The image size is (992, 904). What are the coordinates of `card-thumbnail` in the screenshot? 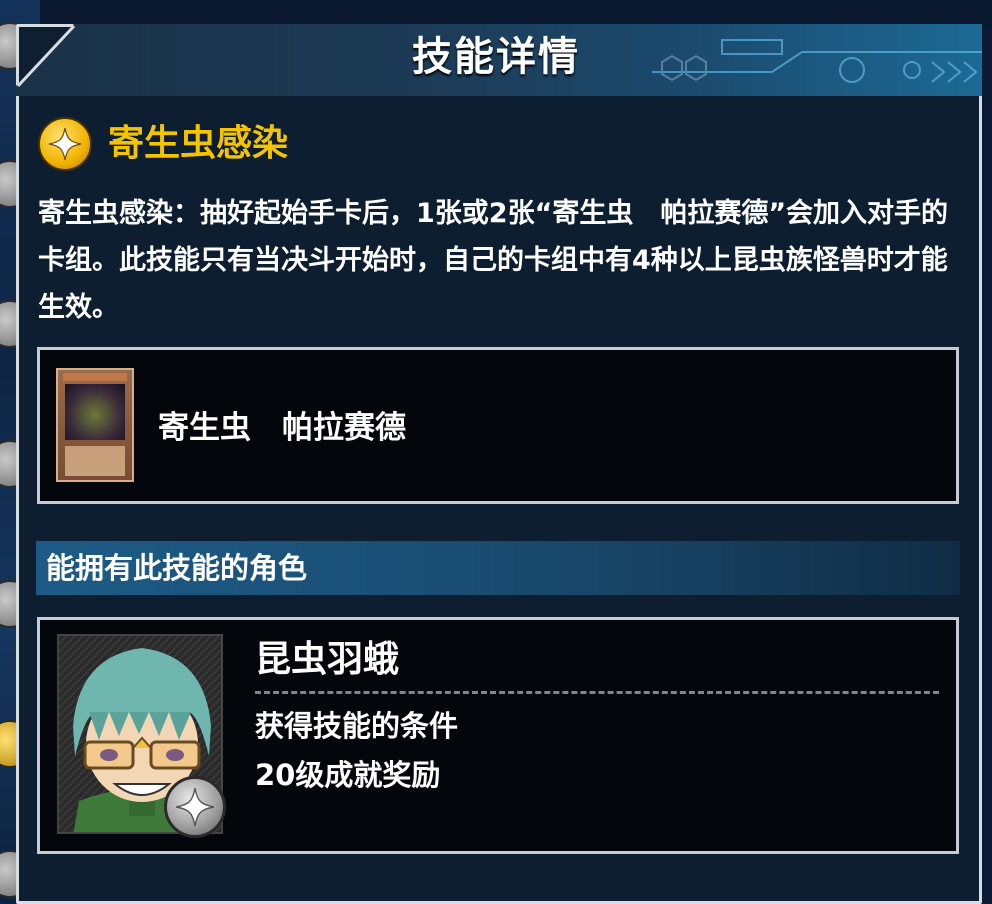 It's located at (95, 425).